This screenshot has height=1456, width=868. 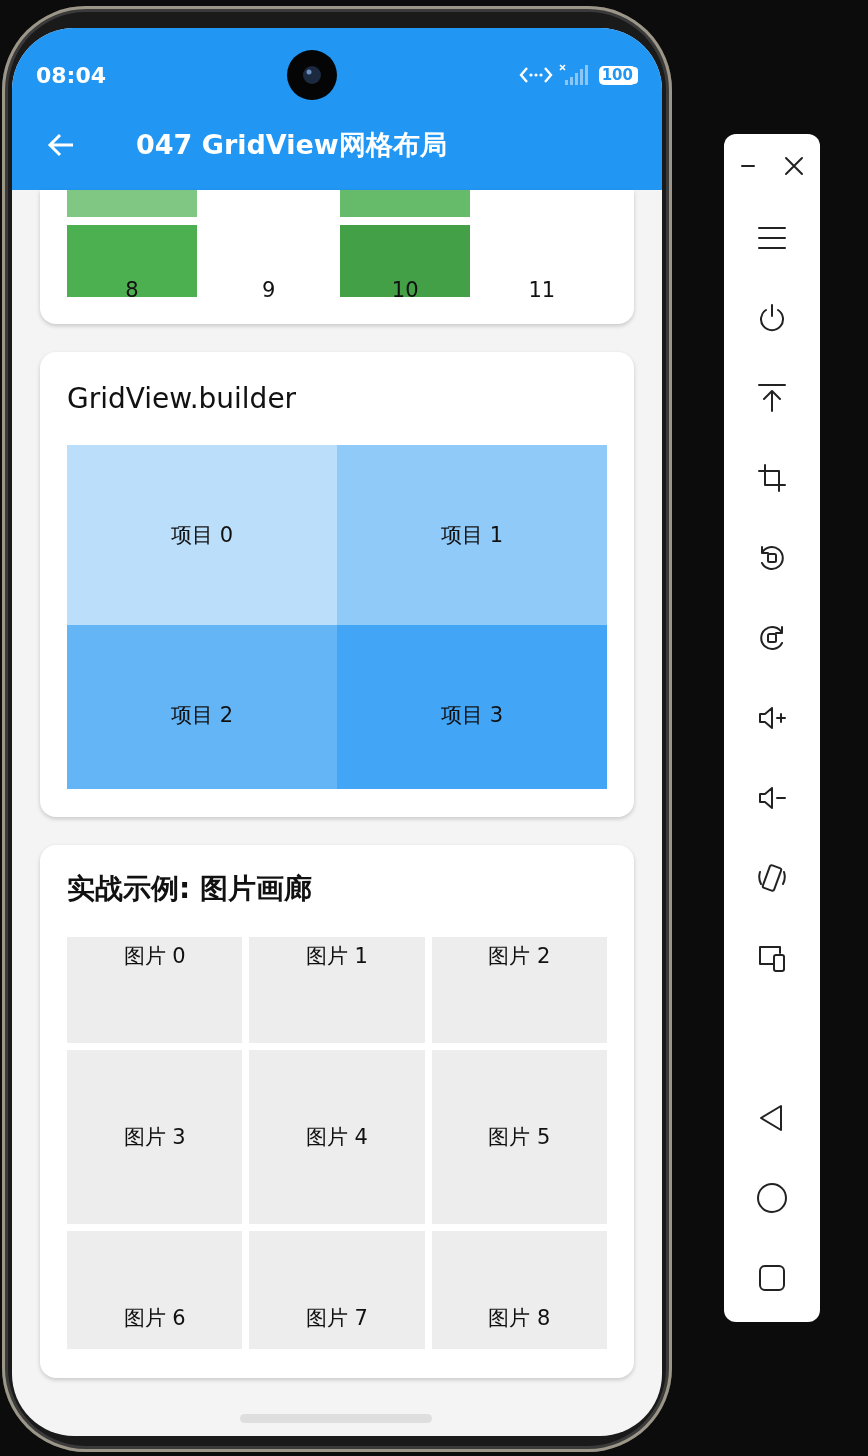 What do you see at coordinates (190, 889) in the screenshot?
I see `card-title: 实战示例: 图片画廊` at bounding box center [190, 889].